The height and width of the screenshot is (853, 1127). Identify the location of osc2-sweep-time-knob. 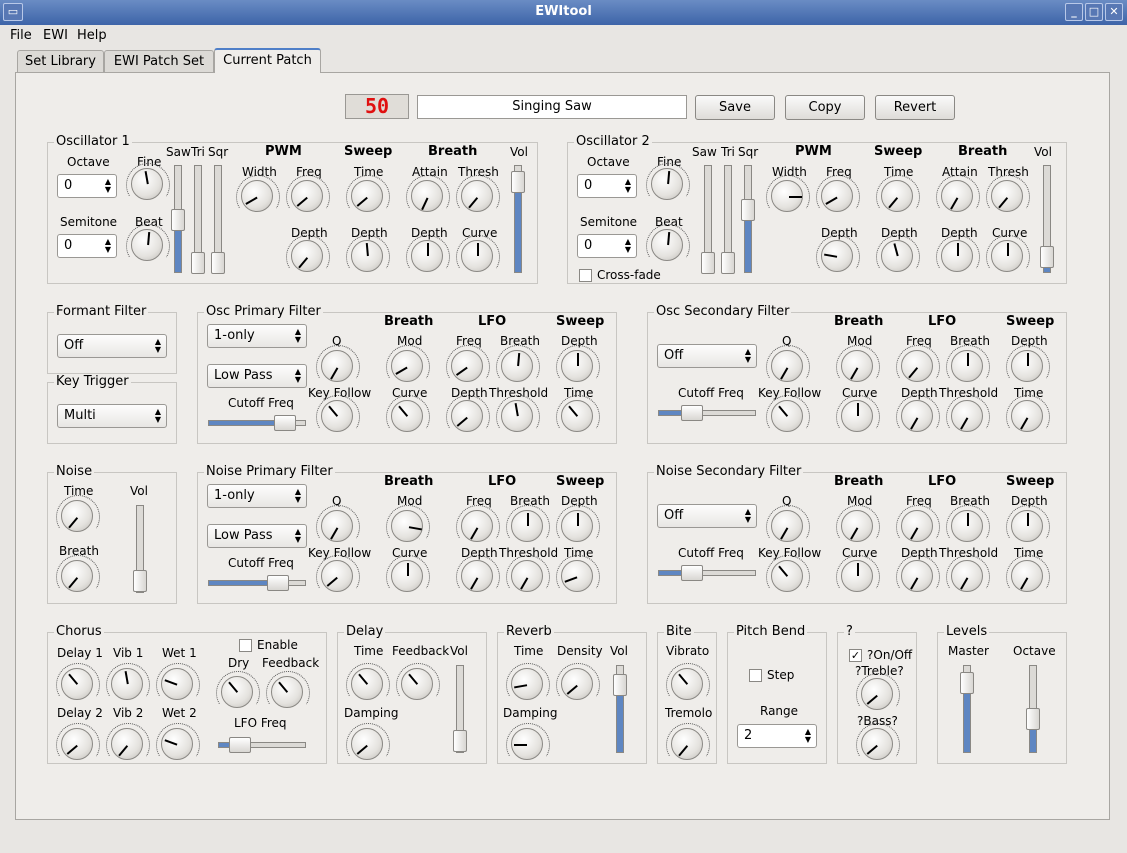
(897, 196).